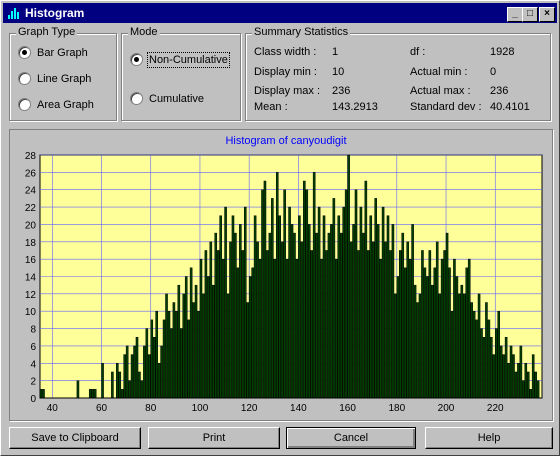 The width and height of the screenshot is (560, 456). Describe the element at coordinates (515, 14) in the screenshot. I see `minimize-button: _` at that location.